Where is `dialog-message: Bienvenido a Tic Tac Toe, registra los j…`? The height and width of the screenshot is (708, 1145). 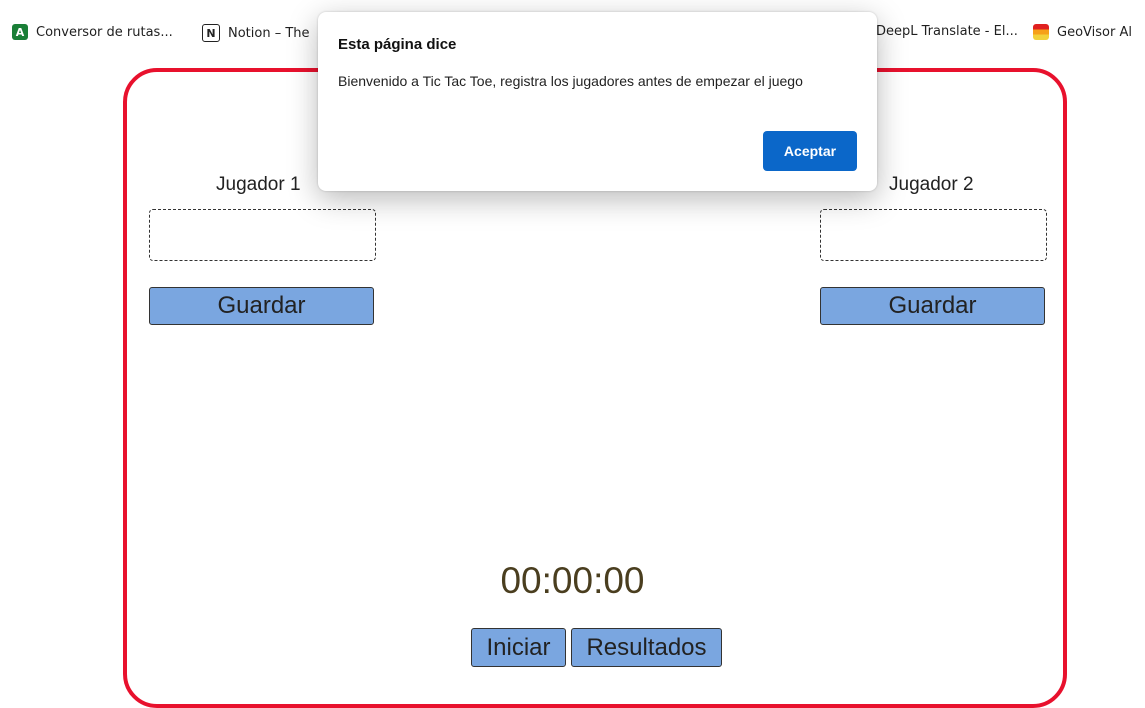
dialog-message: Bienvenido a Tic Tac Toe, registra los j… is located at coordinates (570, 81).